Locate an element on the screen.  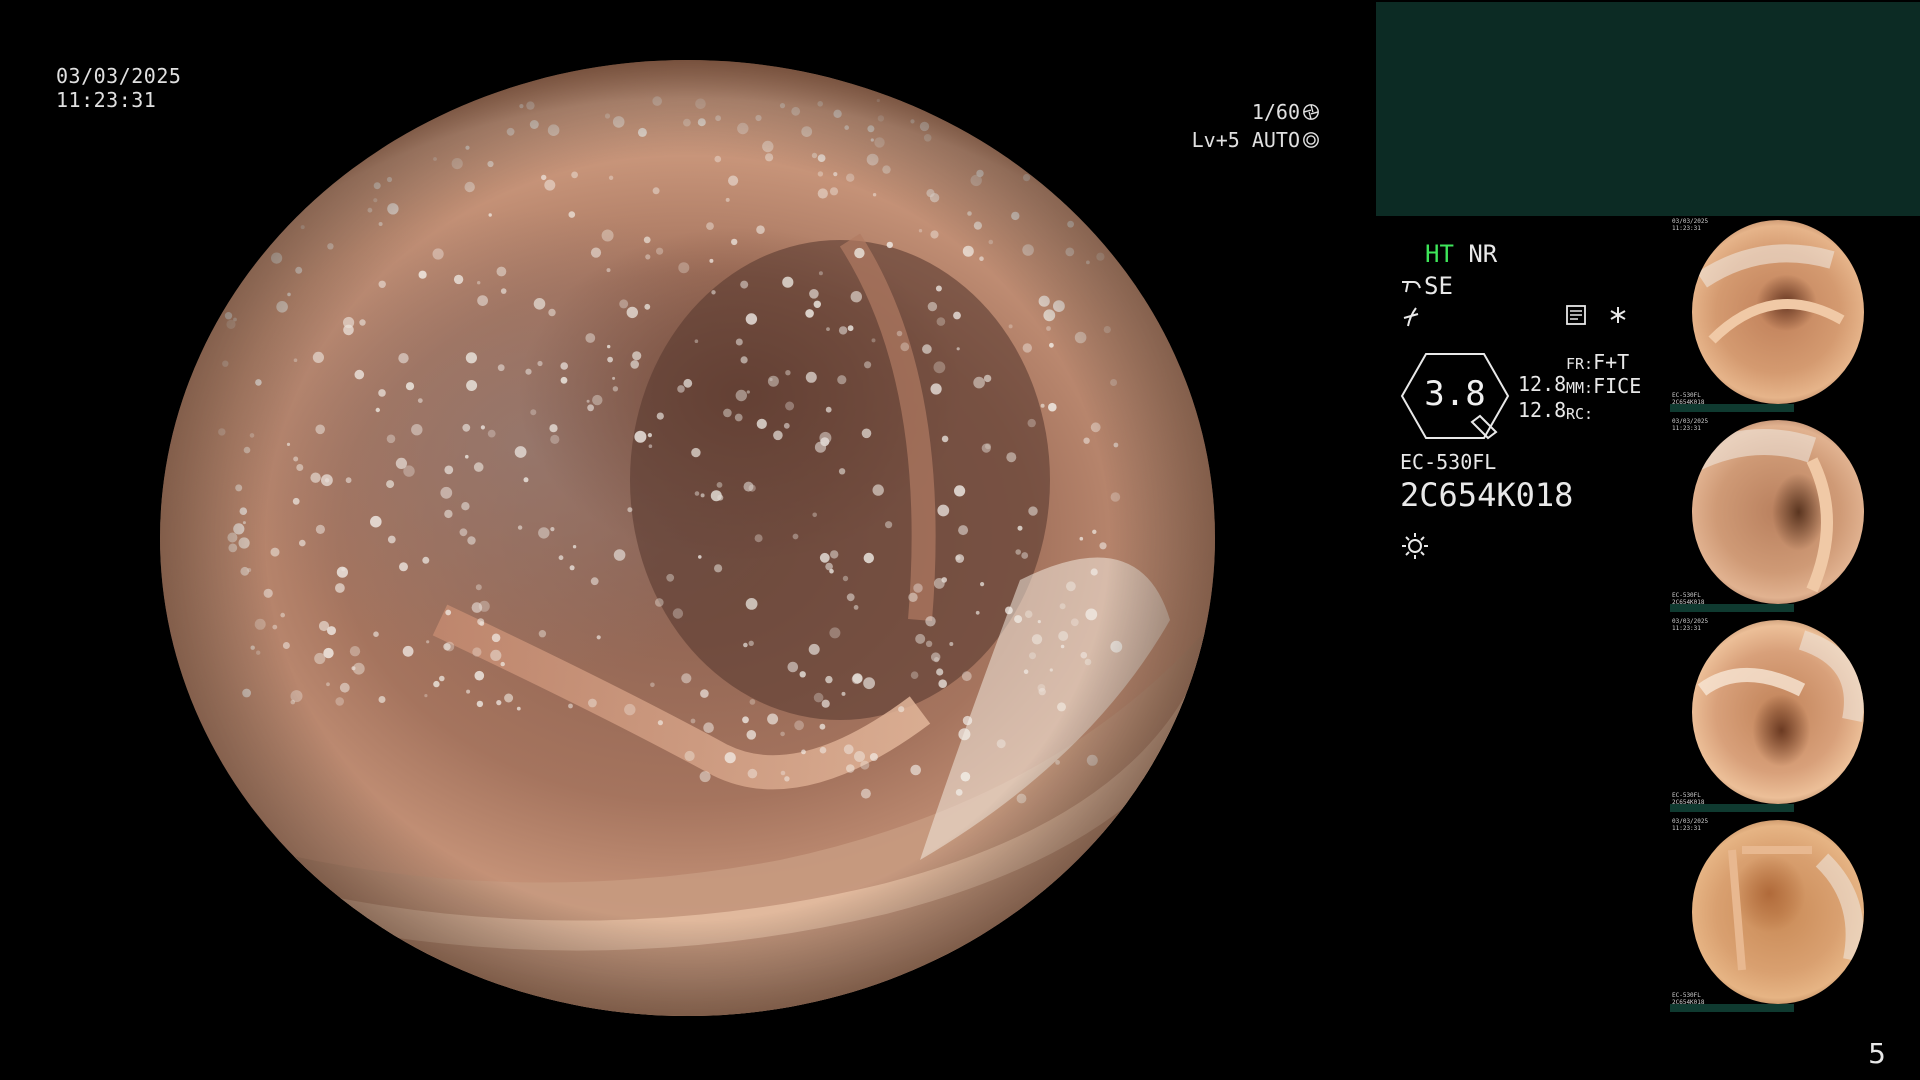
rc-label: RC: is located at coordinates (1580, 414).